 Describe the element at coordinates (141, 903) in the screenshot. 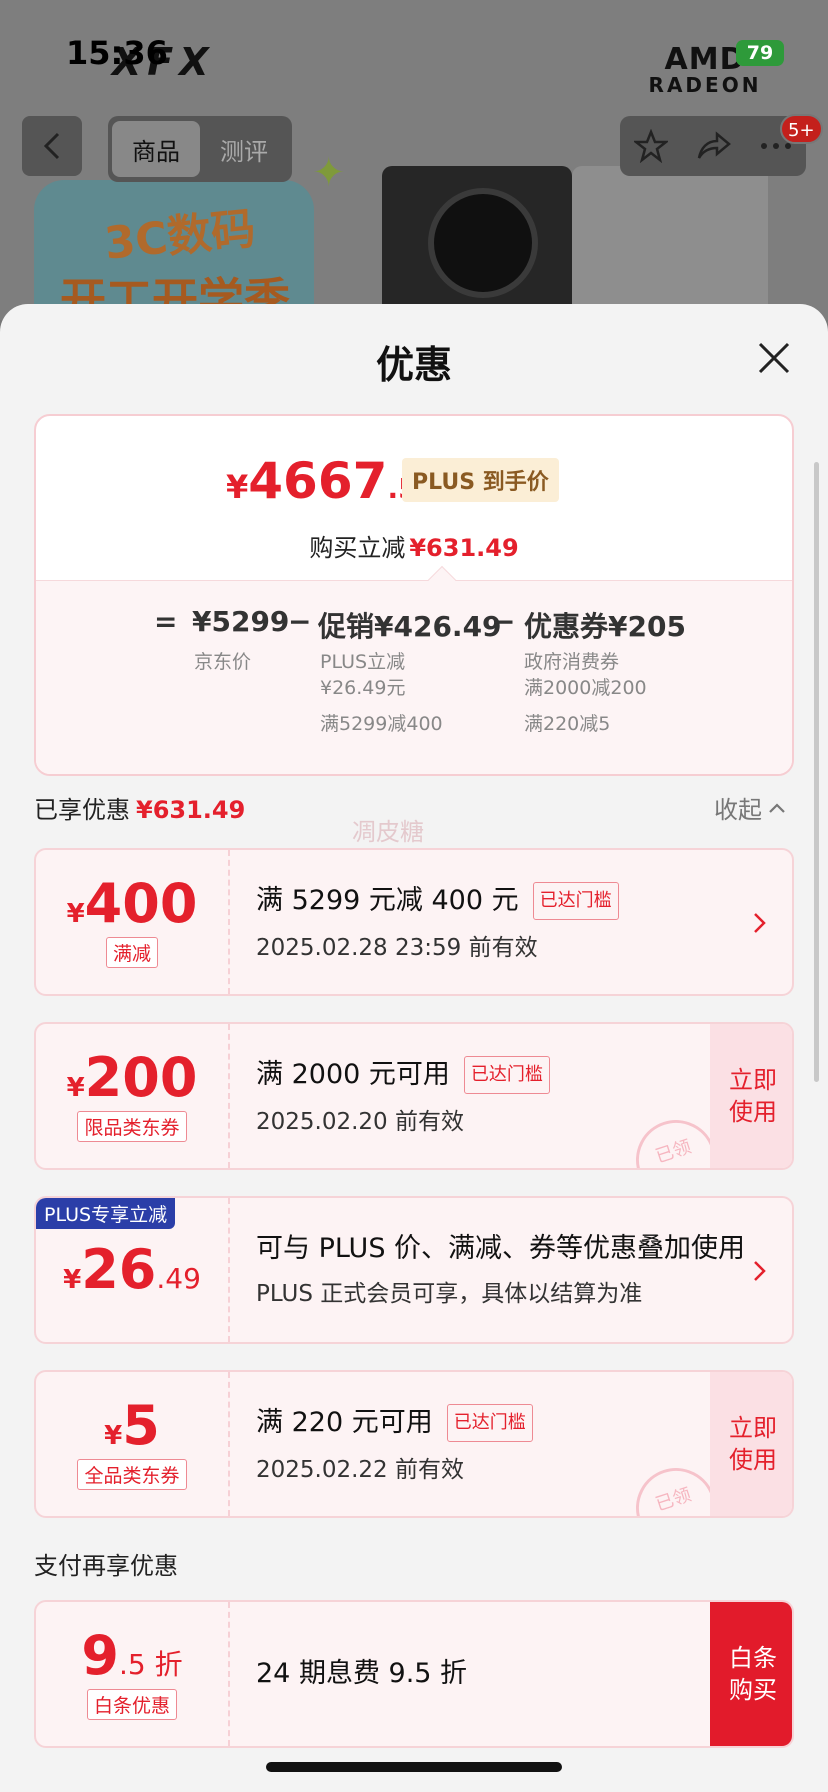

I see `coupon-amount: 400` at that location.